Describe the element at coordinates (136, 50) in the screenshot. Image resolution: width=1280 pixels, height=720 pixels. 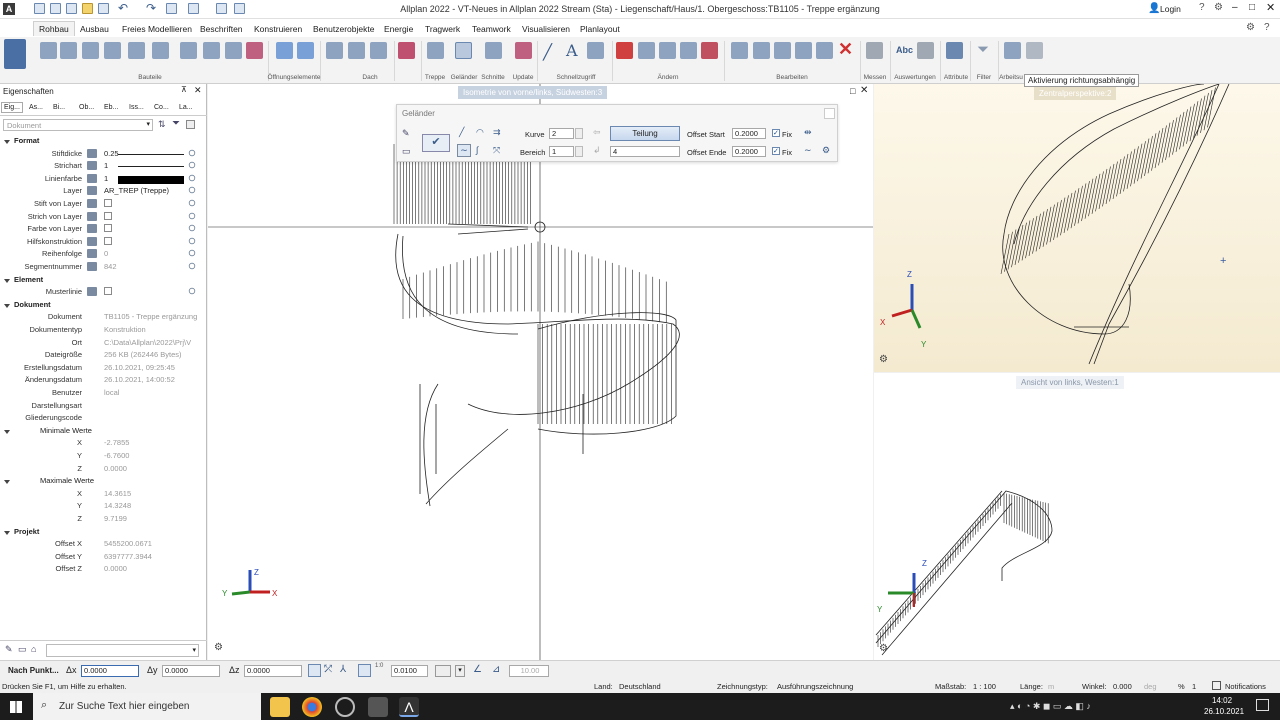
I see `cylinder-icon` at that location.